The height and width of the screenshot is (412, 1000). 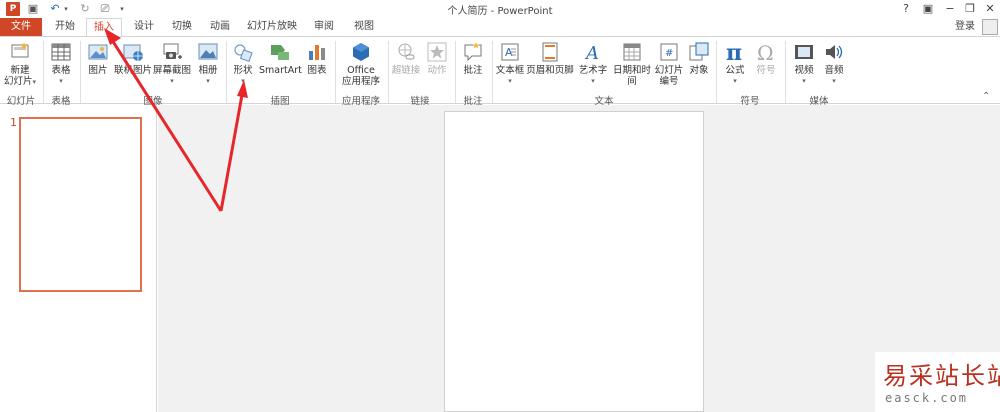 I want to click on sign-in-link: 登录, so click(x=965, y=27).